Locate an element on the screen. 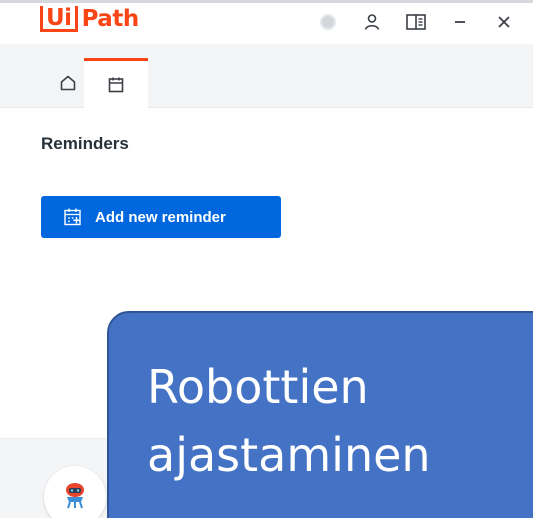 This screenshot has width=533, height=518. close-icon is located at coordinates (504, 22).